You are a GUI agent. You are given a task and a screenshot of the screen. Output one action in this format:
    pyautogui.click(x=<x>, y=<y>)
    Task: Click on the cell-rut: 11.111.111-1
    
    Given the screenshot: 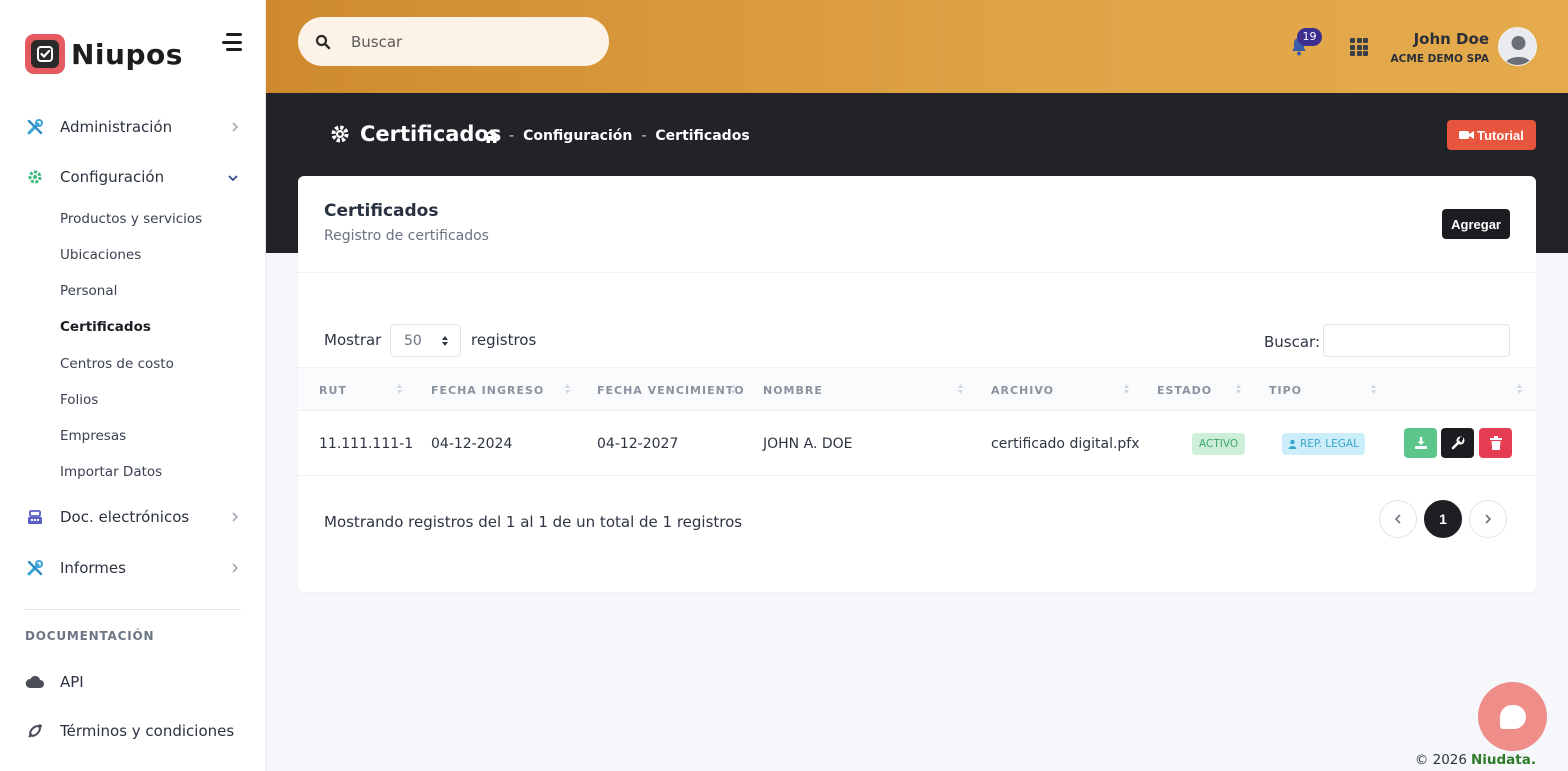 What is the action you would take?
    pyautogui.click(x=366, y=443)
    